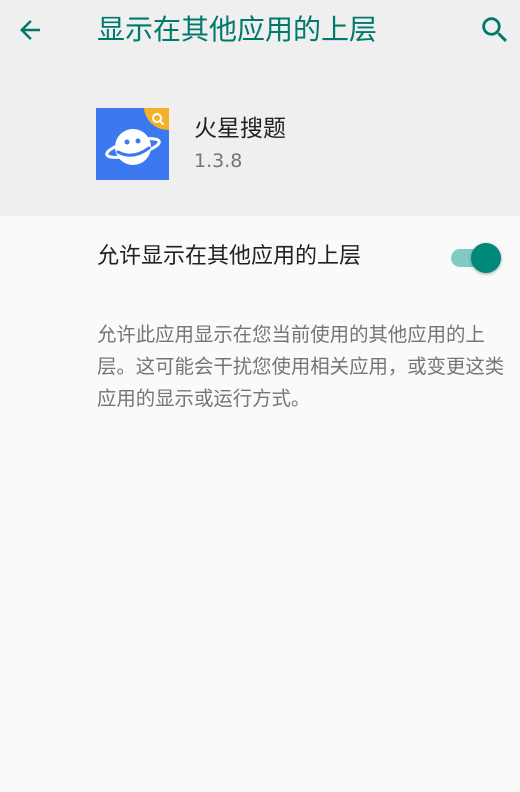 This screenshot has height=792, width=520. What do you see at coordinates (237, 29) in the screenshot?
I see `page-title: 显示在其他应用的上层` at bounding box center [237, 29].